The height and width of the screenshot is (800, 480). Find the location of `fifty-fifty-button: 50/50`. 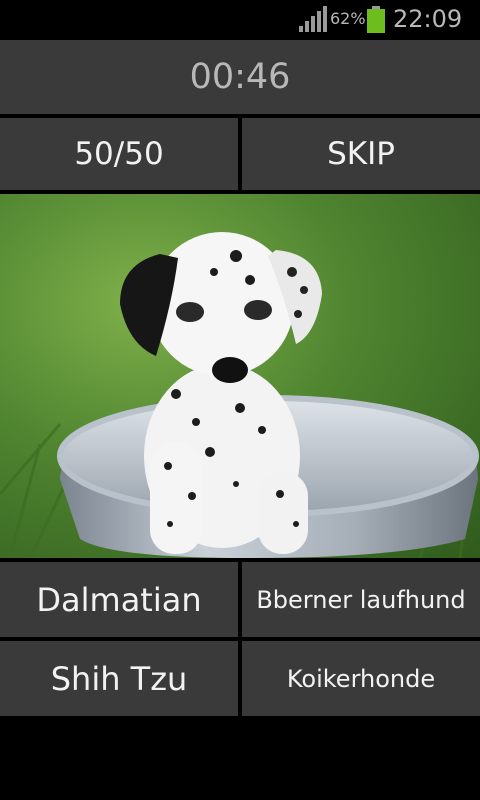

fifty-fifty-button: 50/50 is located at coordinates (119, 154).